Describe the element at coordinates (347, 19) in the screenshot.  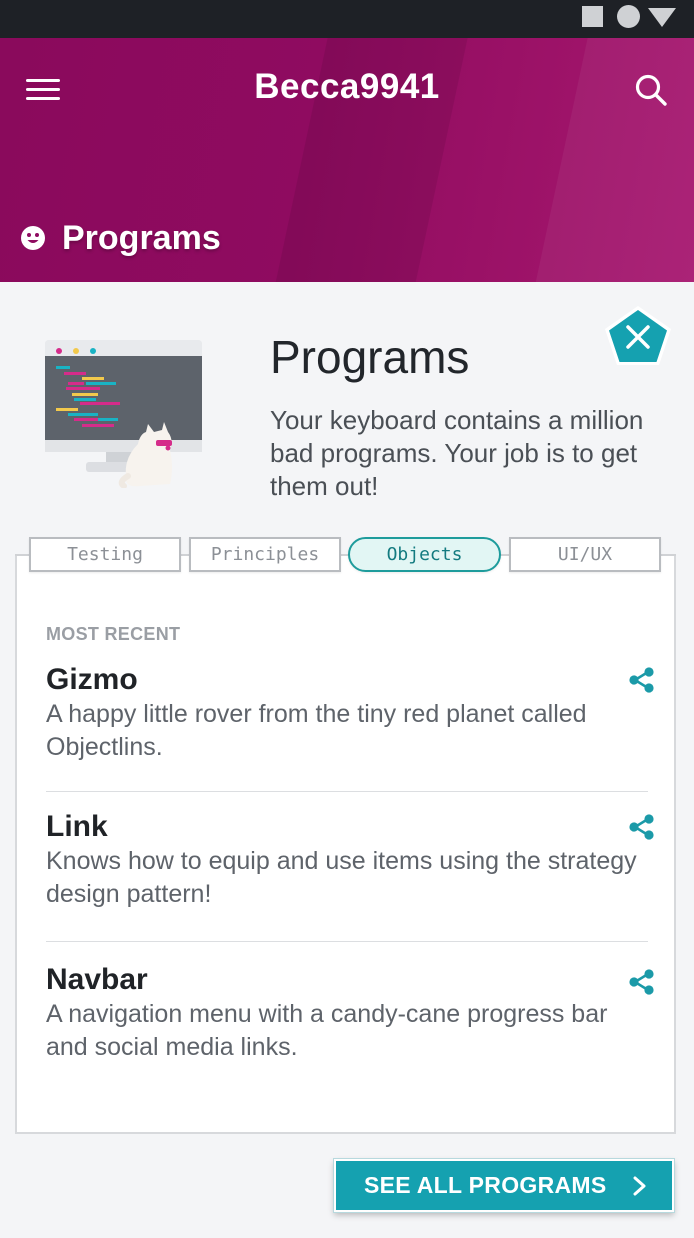
I see `status-bar` at that location.